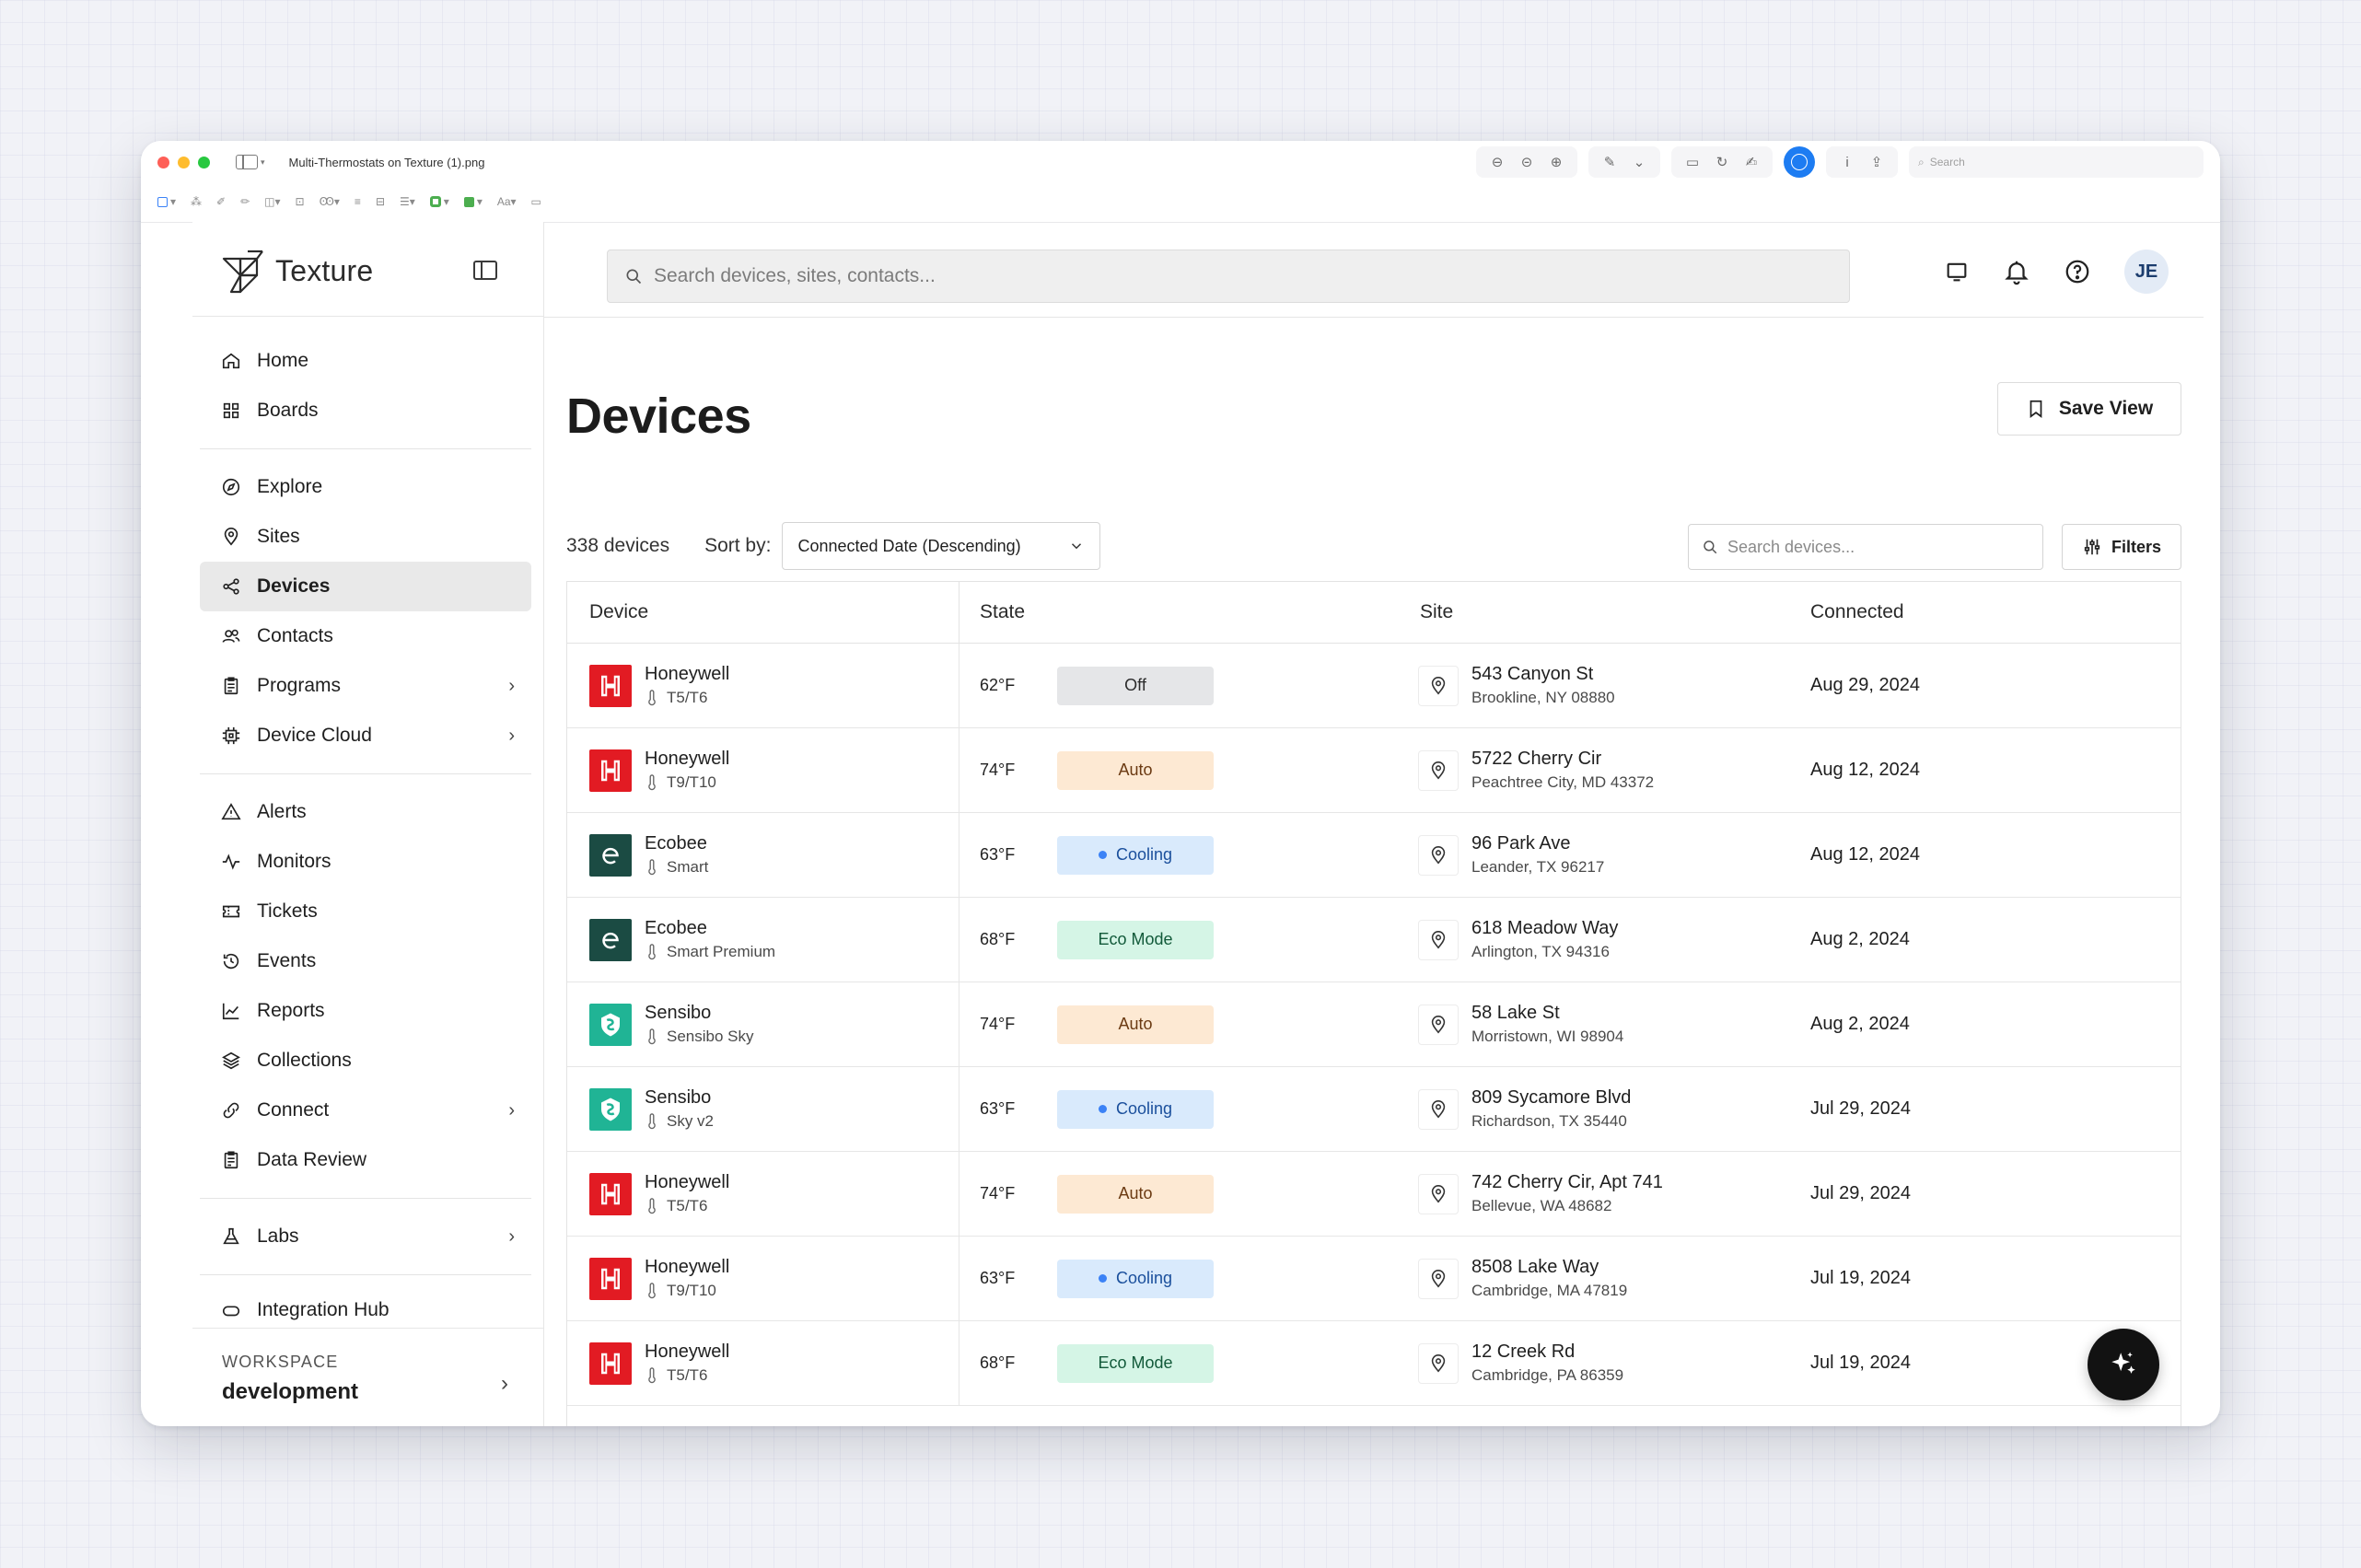 The image size is (2361, 1568). I want to click on preview-sidebar-toggle-icon, so click(247, 162).